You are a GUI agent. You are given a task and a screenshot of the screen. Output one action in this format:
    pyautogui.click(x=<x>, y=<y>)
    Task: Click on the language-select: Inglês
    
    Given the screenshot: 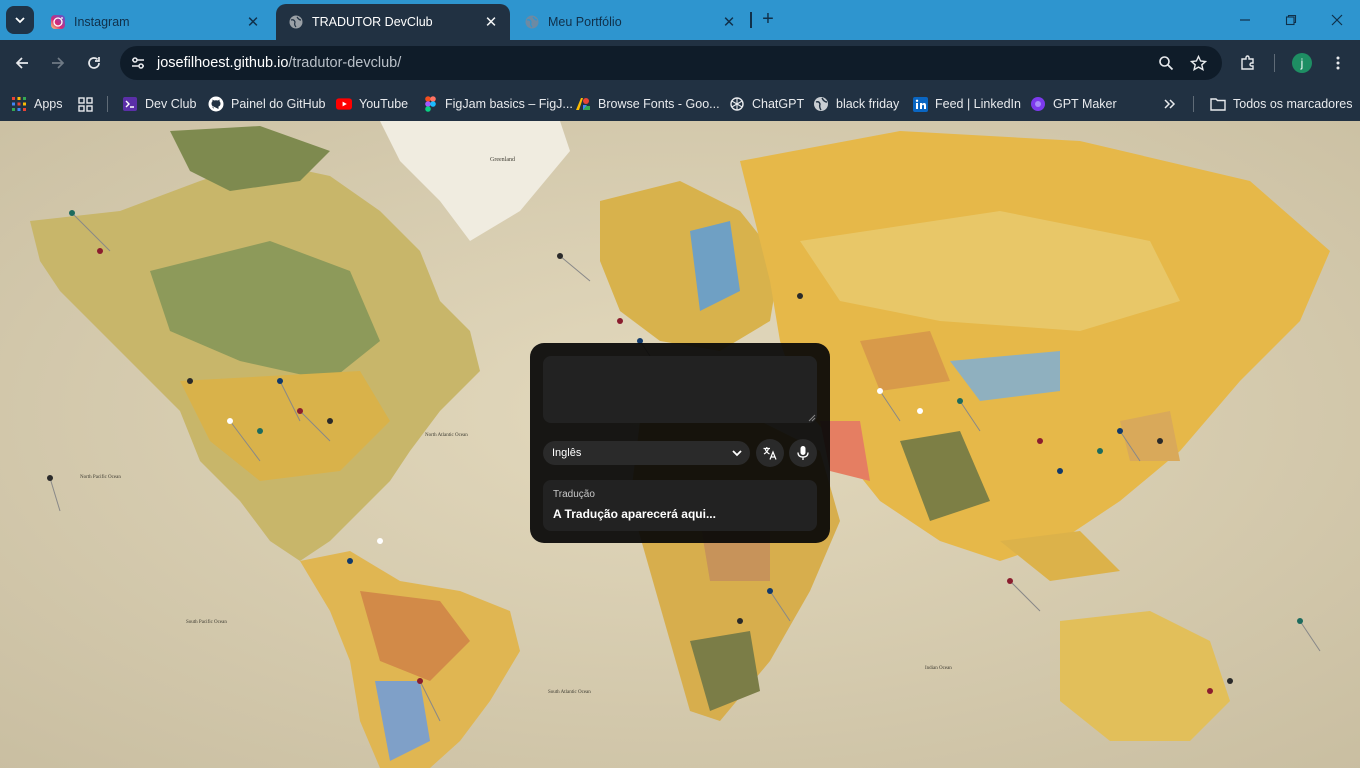 What is the action you would take?
    pyautogui.click(x=646, y=453)
    